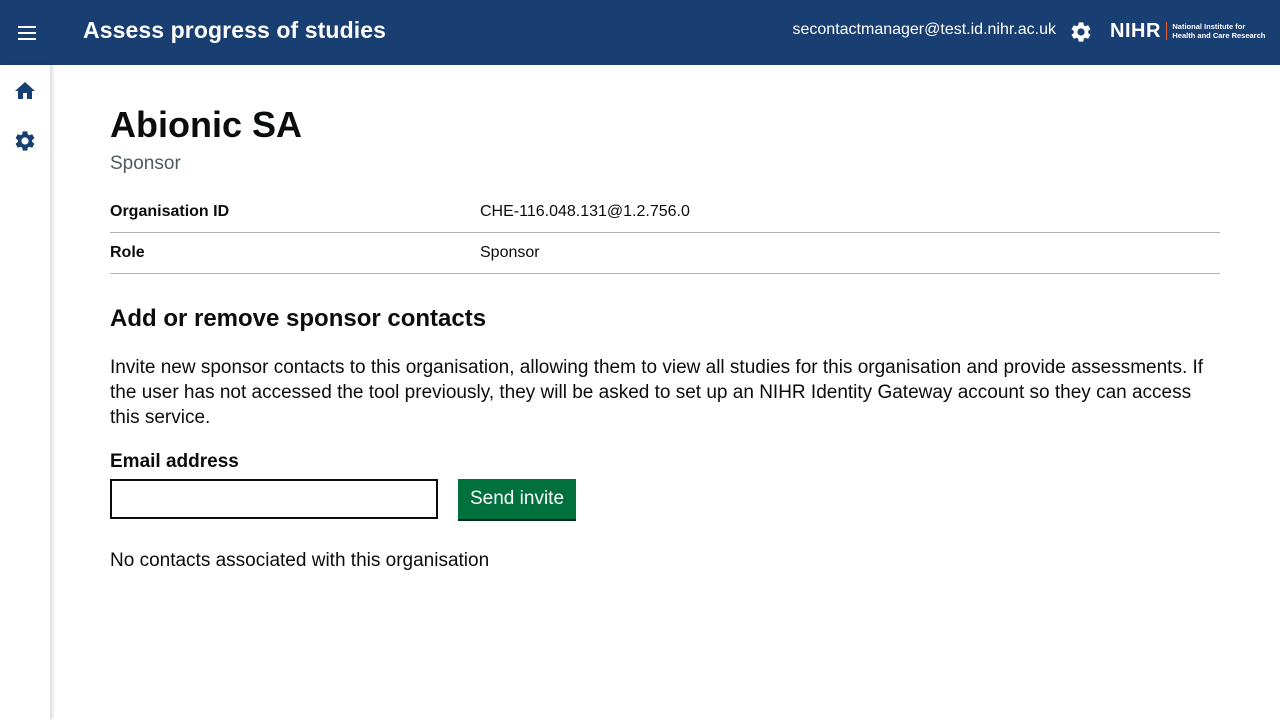 This screenshot has height=720, width=1280. I want to click on sidebar, so click(25, 392).